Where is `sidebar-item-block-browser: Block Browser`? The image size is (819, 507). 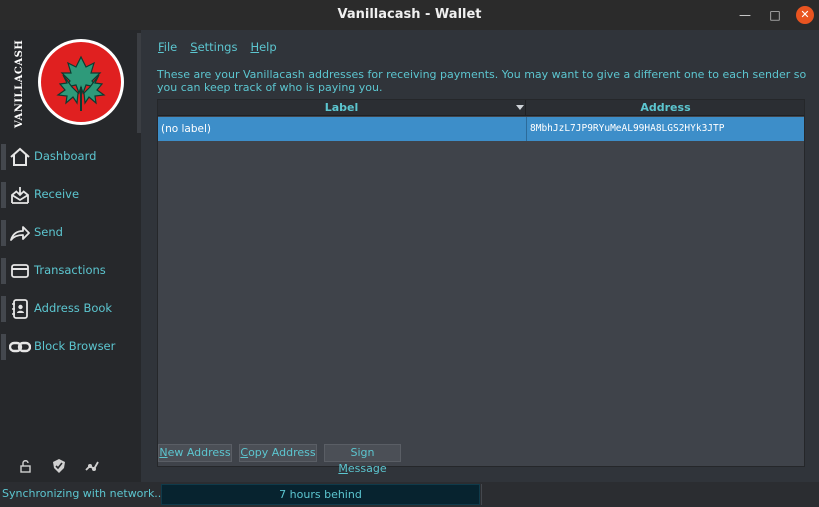 sidebar-item-block-browser: Block Browser is located at coordinates (70, 347).